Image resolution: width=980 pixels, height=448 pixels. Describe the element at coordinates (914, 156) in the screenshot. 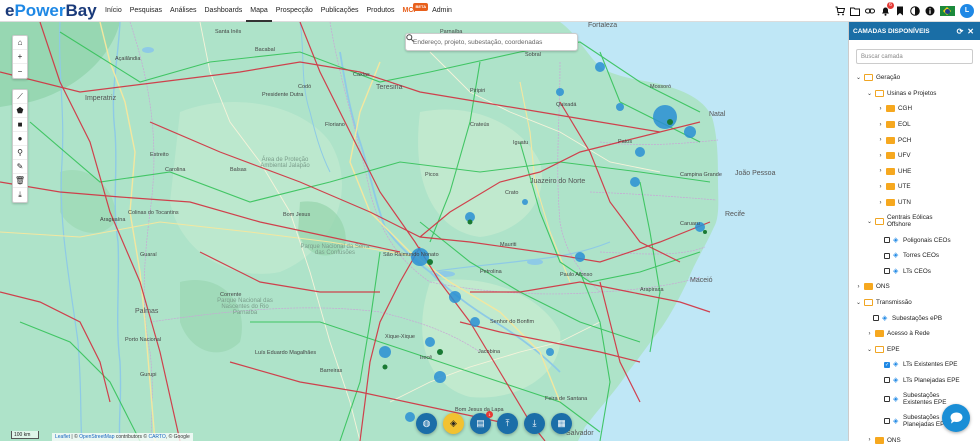

I see `layer-tree-item: › UFV` at that location.